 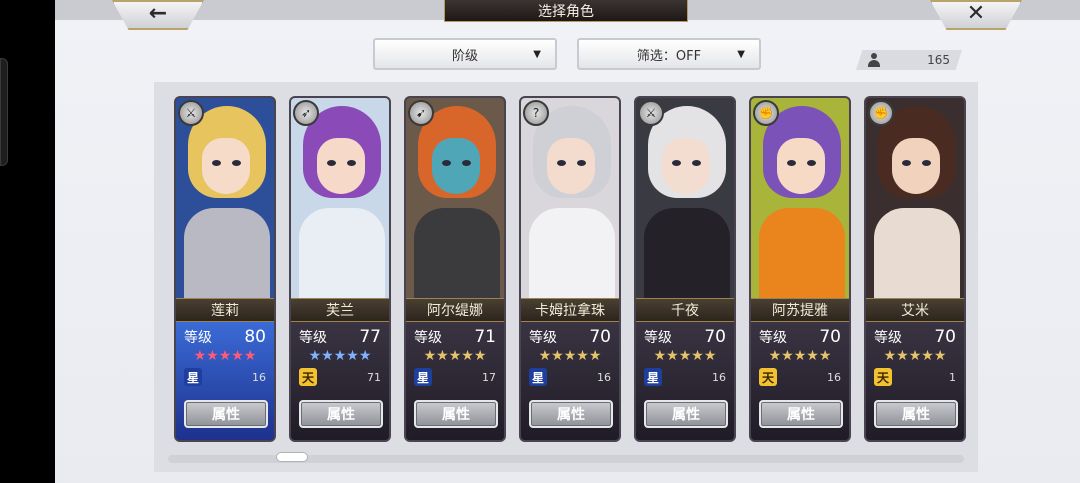 I want to click on character-info: 等级 71 ★★★★★ 星 17 属性, so click(x=455, y=381).